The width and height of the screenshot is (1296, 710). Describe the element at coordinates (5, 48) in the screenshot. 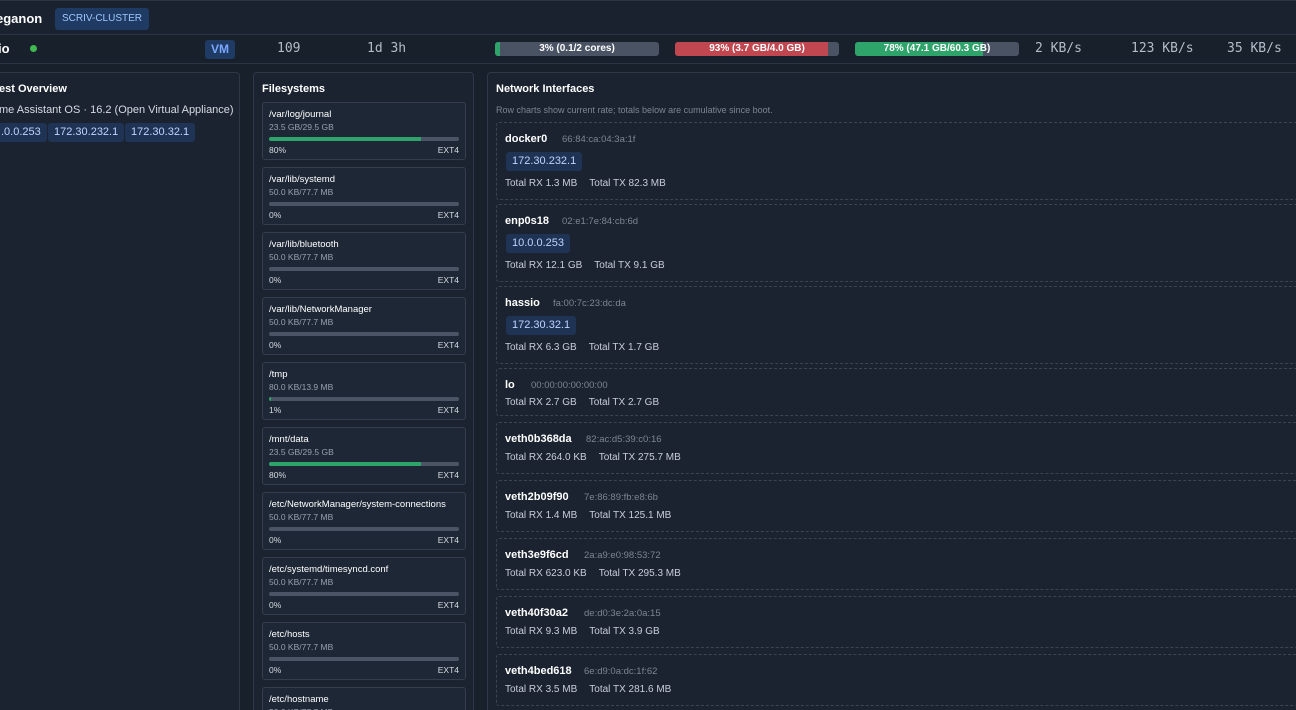

I see `node-name: io` at that location.